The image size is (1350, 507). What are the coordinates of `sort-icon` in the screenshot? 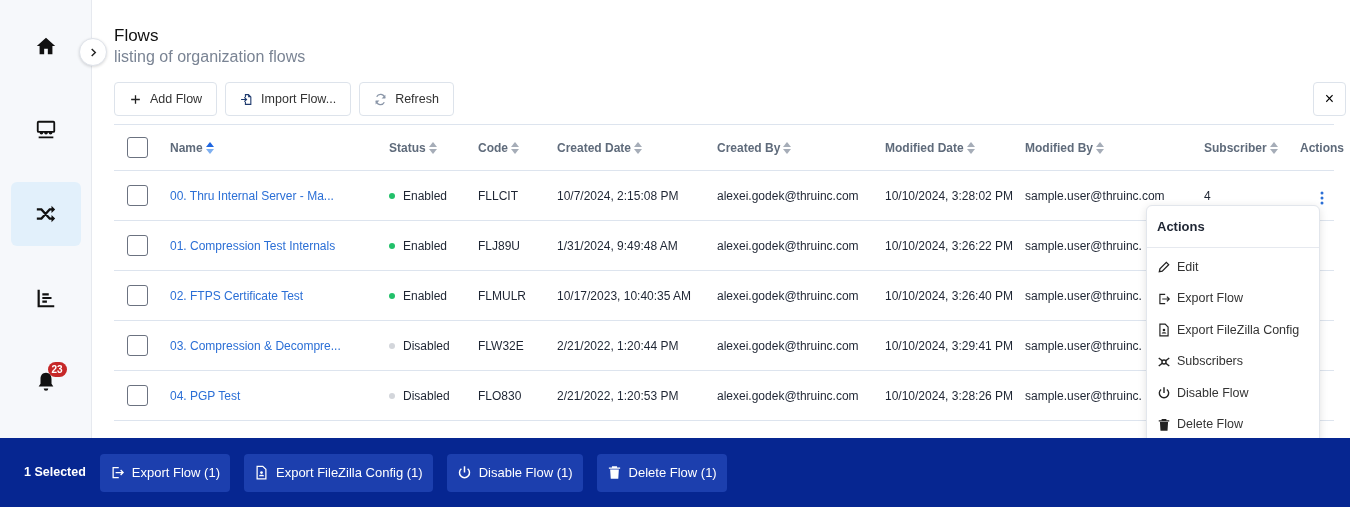 It's located at (209, 148).